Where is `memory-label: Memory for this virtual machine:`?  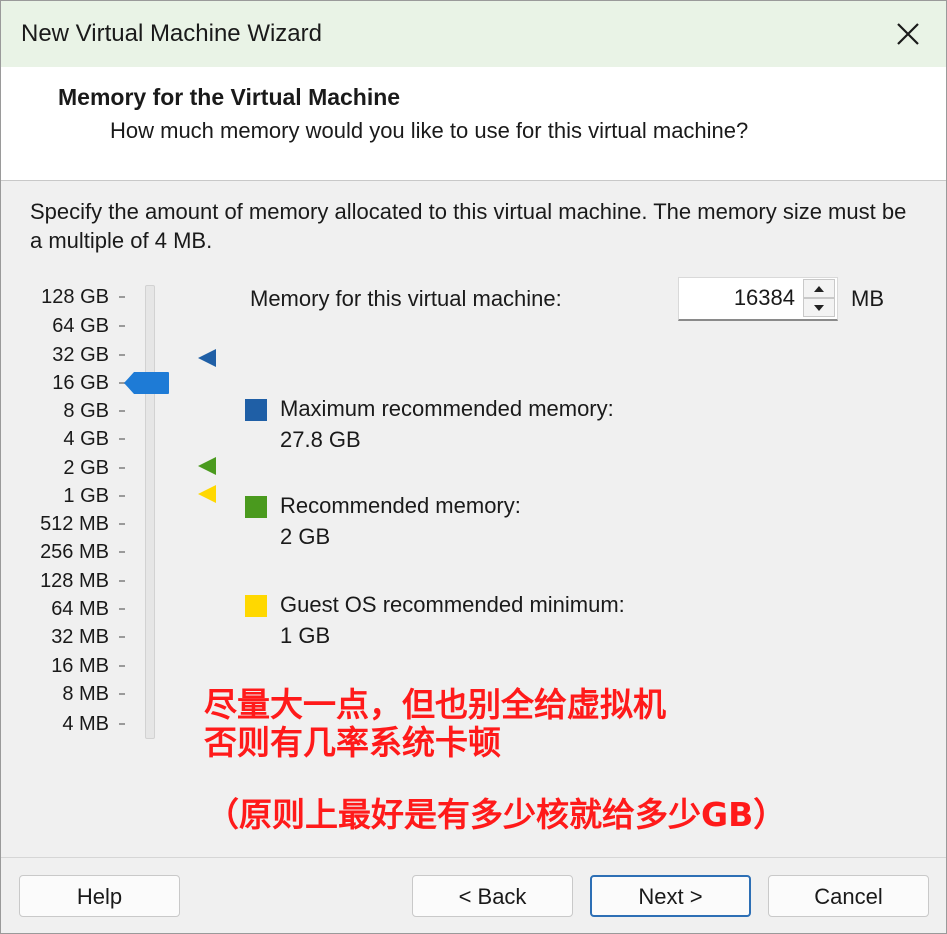 memory-label: Memory for this virtual machine: is located at coordinates (406, 298).